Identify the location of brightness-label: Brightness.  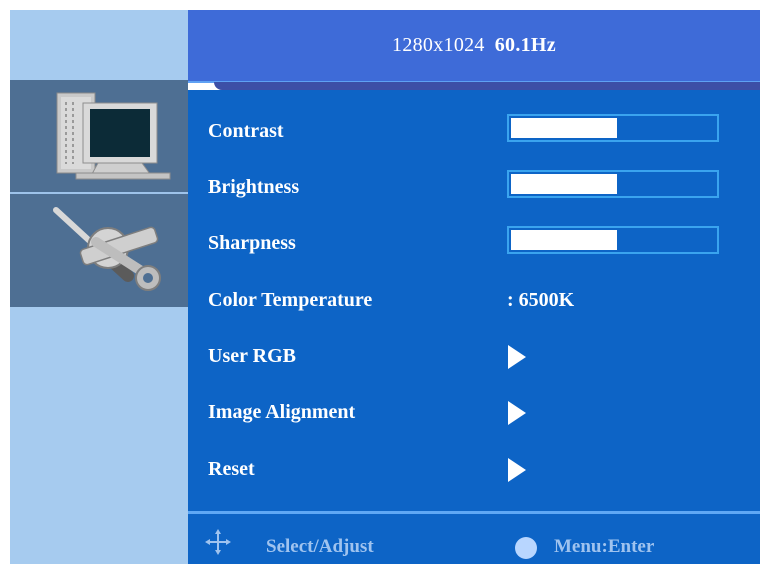
(254, 187).